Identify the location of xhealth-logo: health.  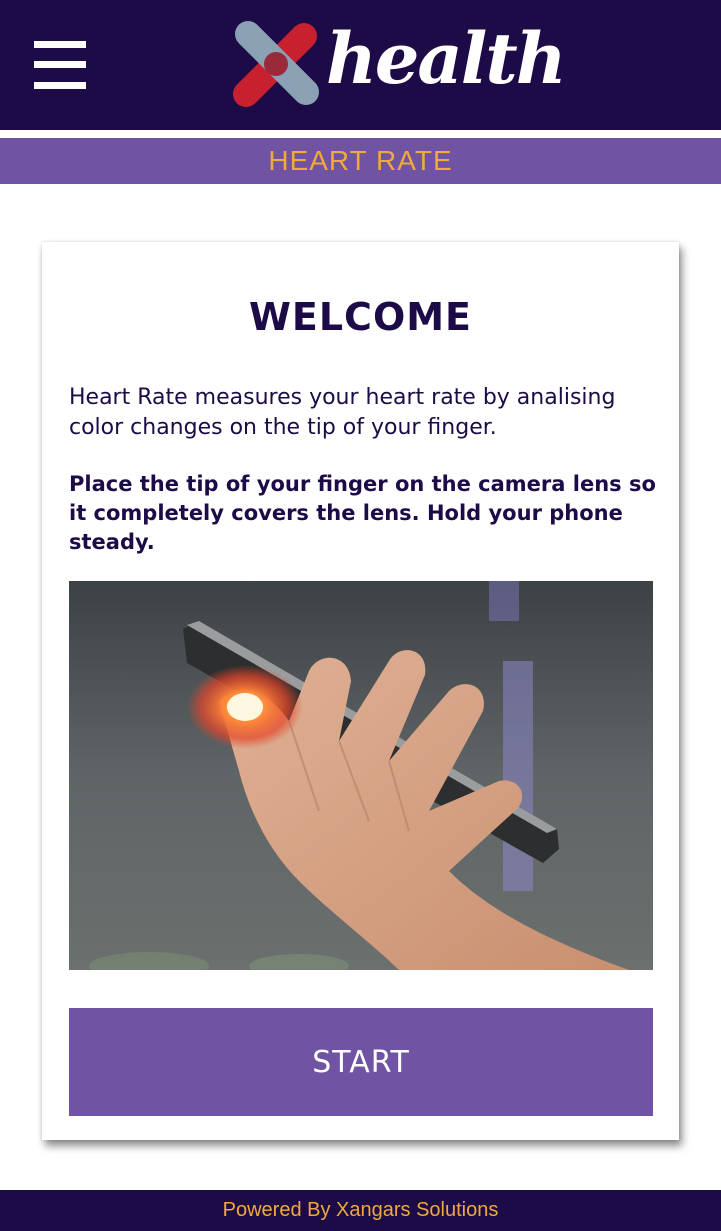
(398, 63).